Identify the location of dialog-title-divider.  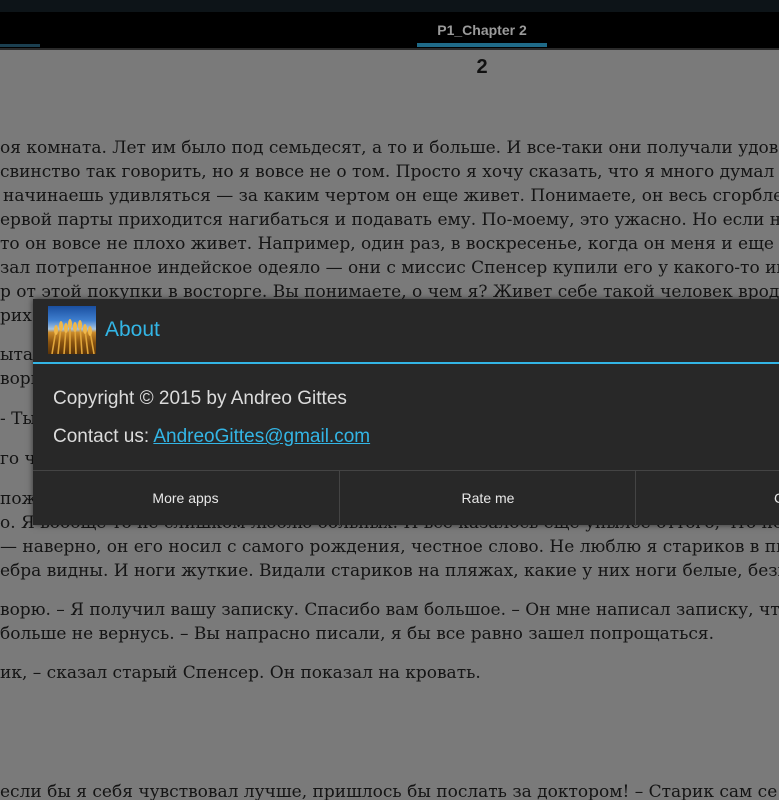
(406, 363).